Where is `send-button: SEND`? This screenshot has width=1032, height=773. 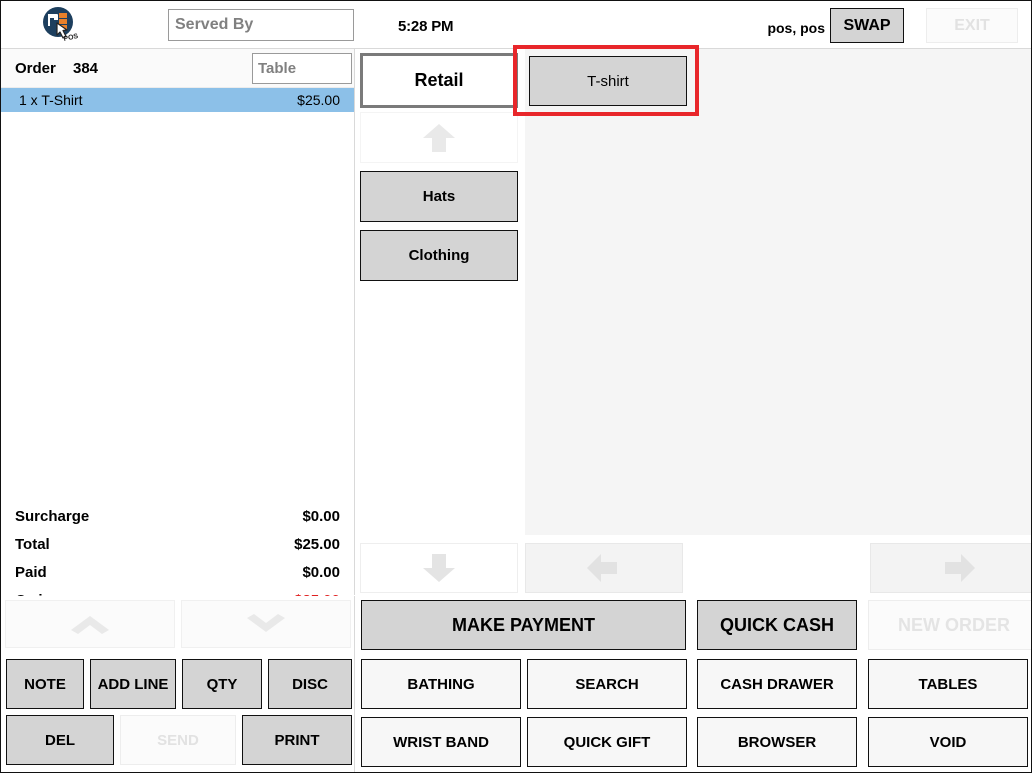
send-button: SEND is located at coordinates (178, 740).